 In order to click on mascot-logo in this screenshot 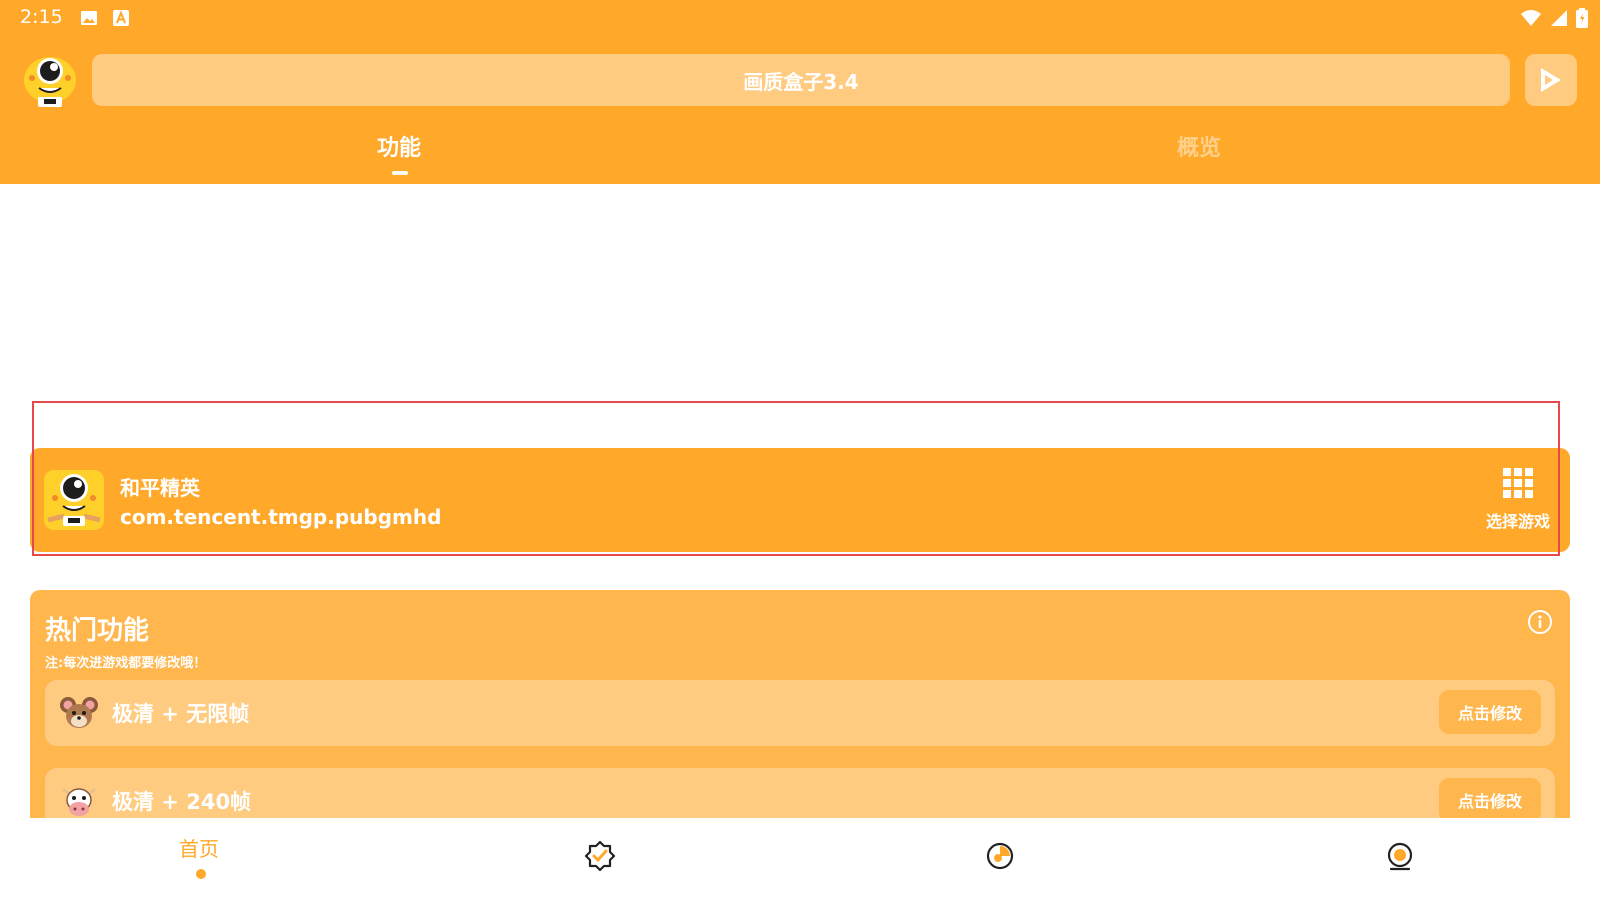, I will do `click(50, 82)`.